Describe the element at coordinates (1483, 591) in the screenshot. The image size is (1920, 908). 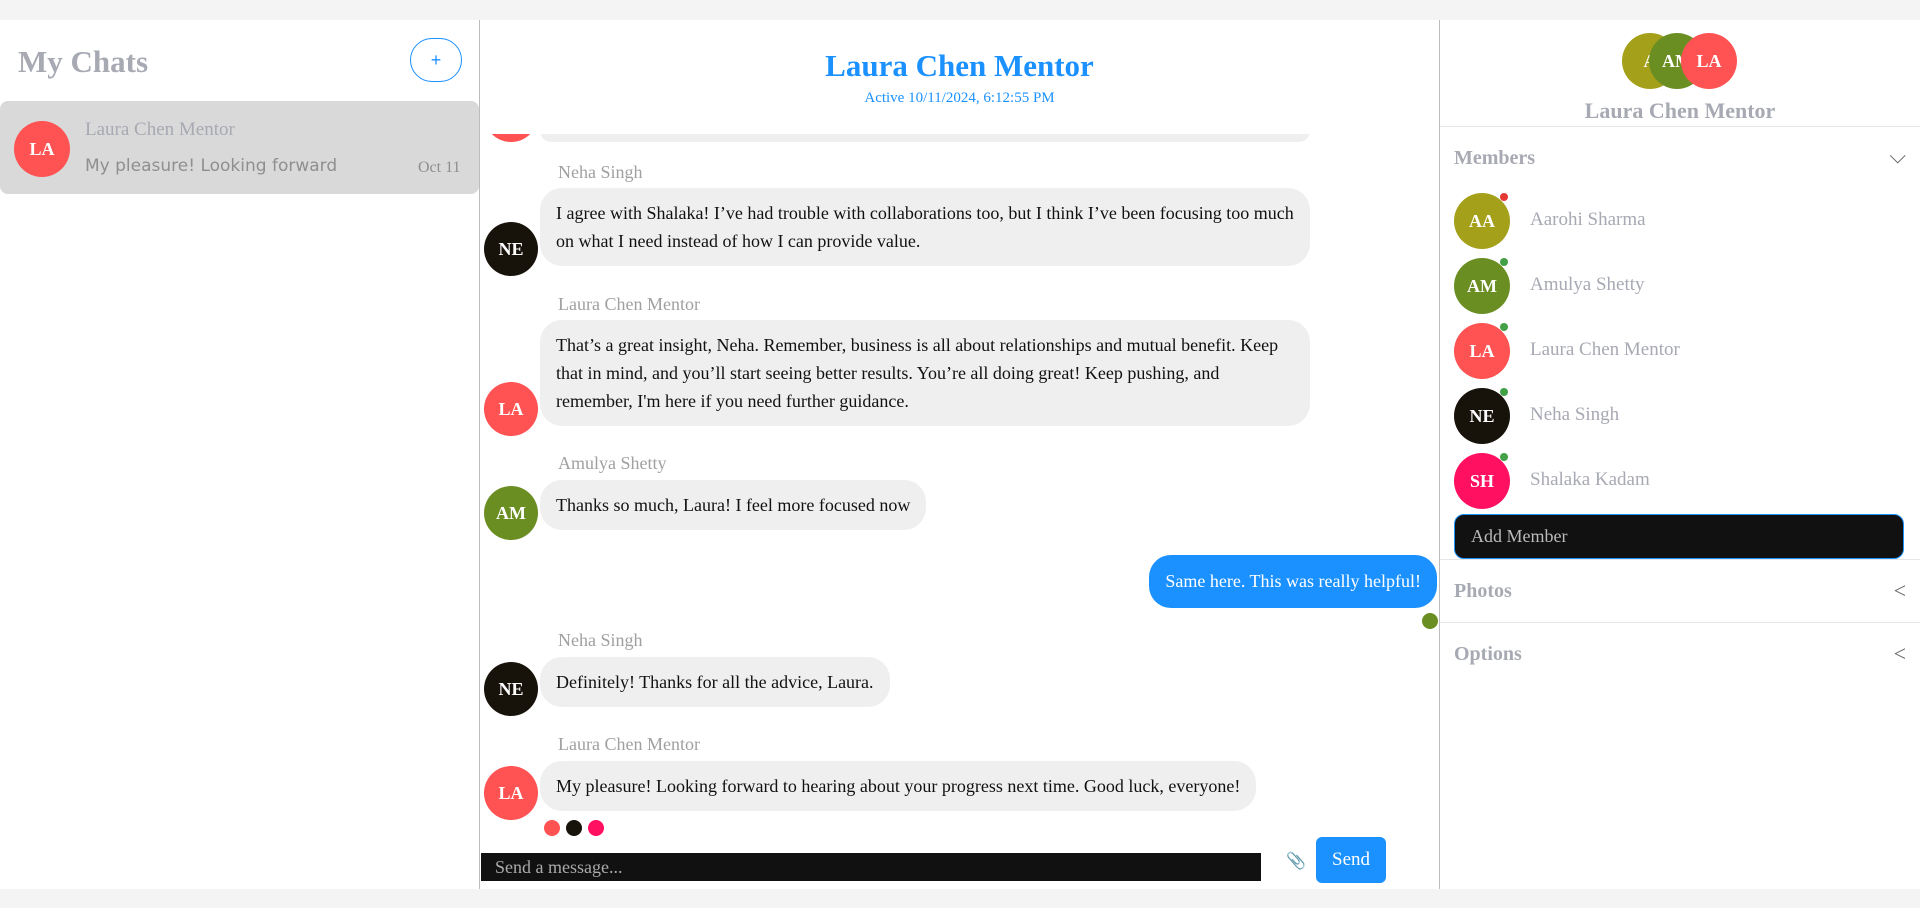
I see `photos-section-title: Photos` at that location.